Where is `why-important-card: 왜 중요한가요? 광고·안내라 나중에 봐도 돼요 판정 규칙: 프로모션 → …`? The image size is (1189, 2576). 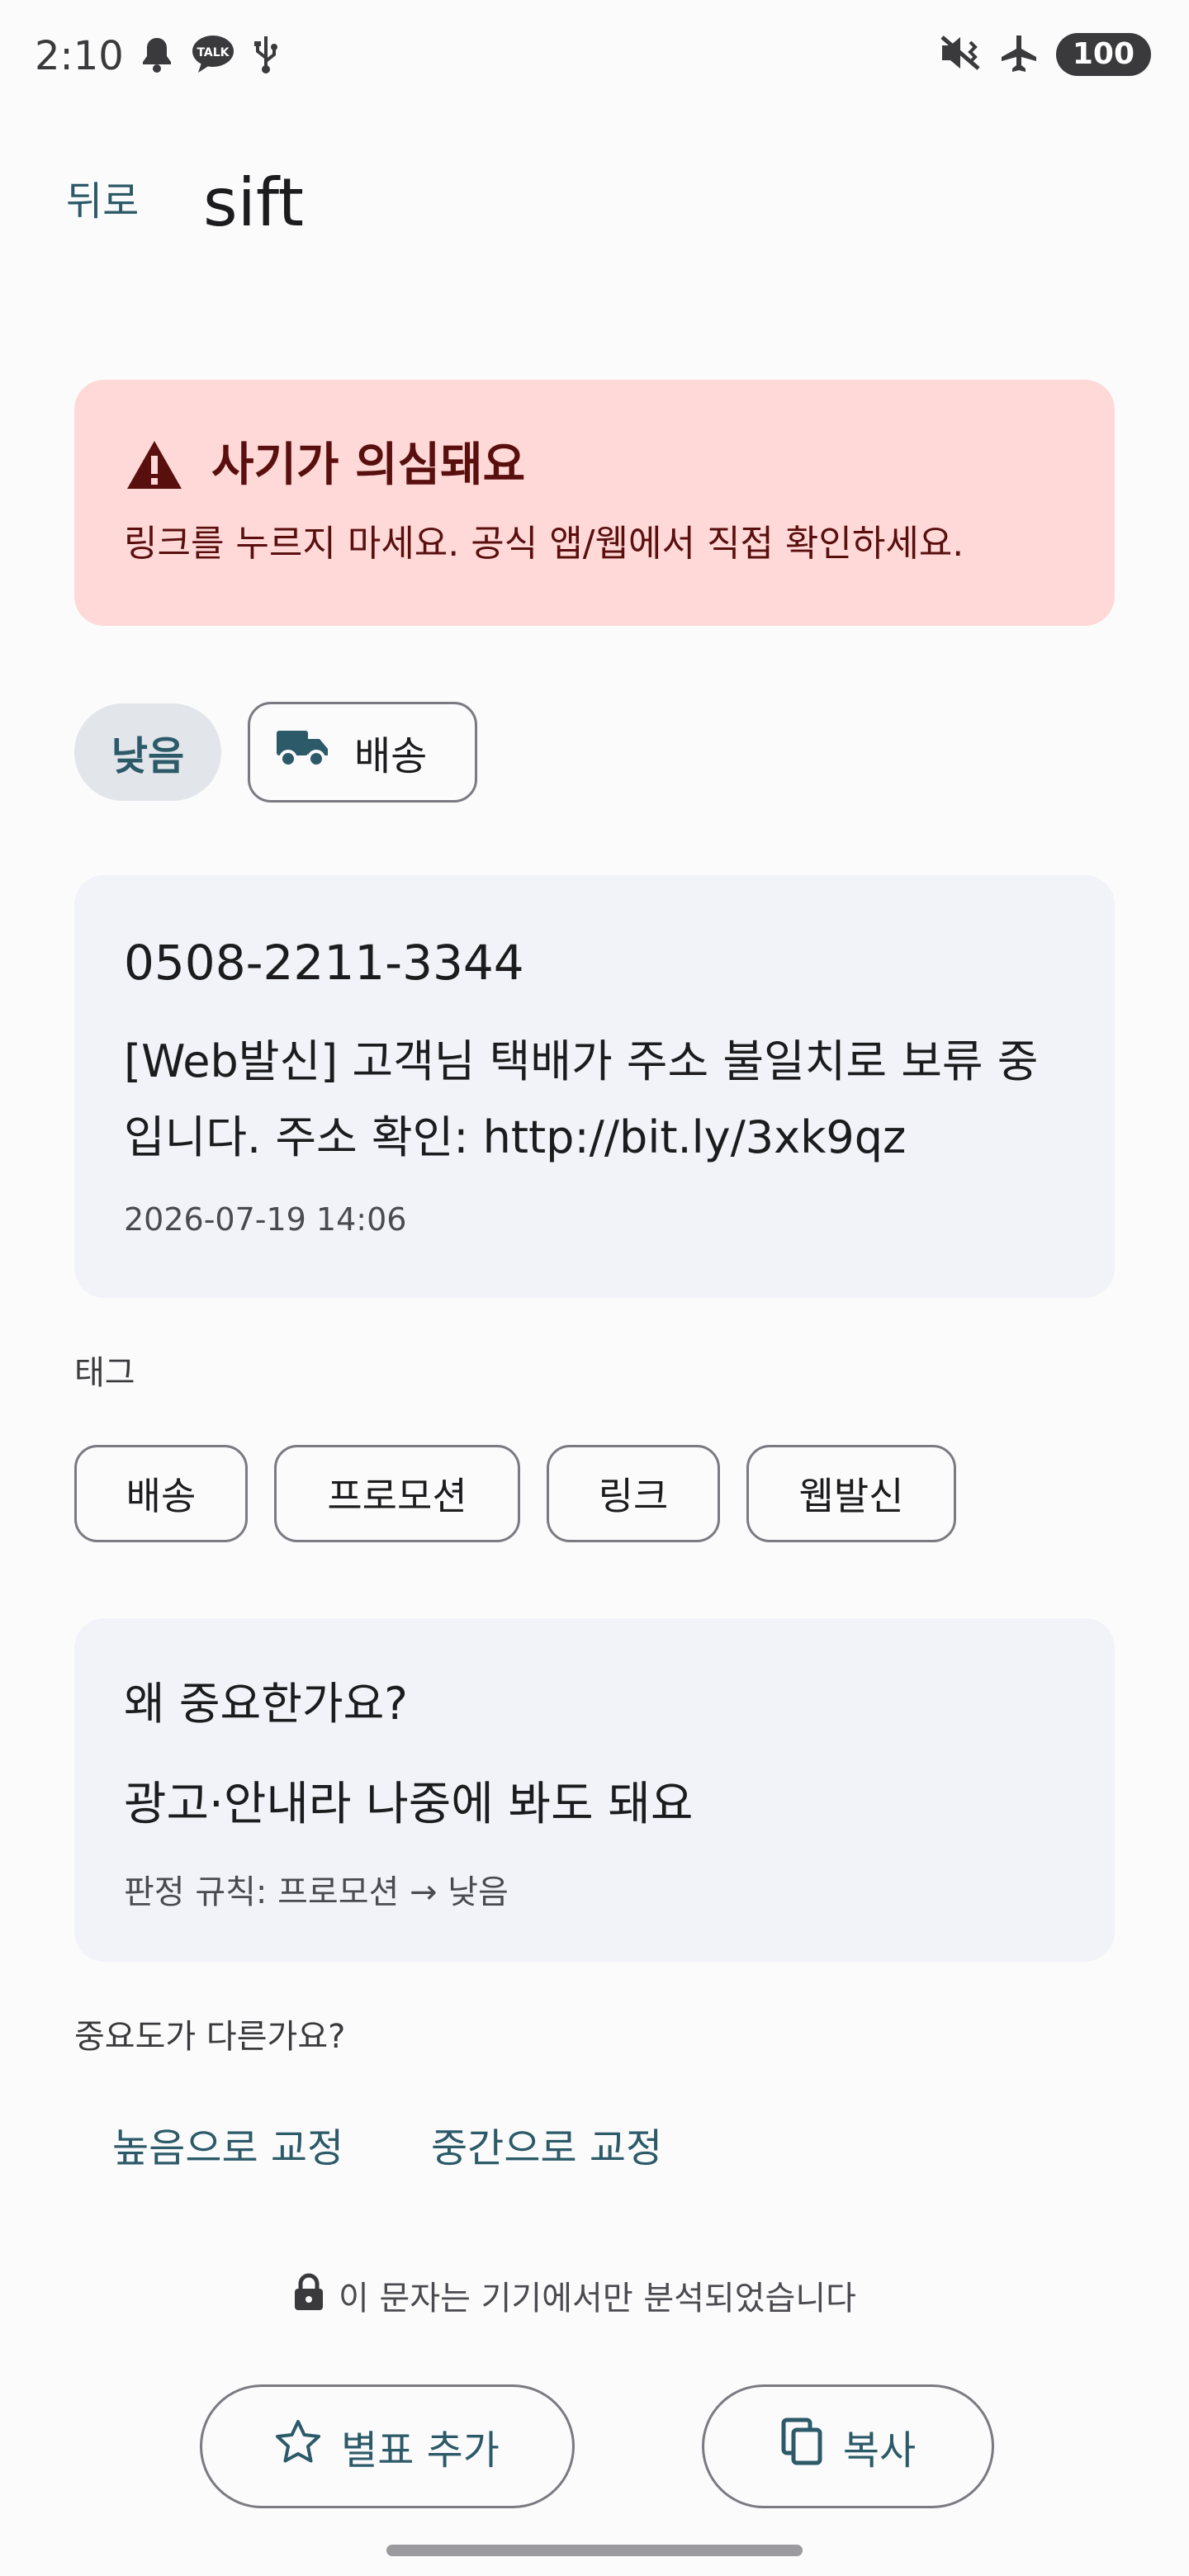
why-important-card: 왜 중요한가요? 광고·안내라 나중에 봐도 돼요 판정 규칙: 프로모션 → … is located at coordinates (594, 1790).